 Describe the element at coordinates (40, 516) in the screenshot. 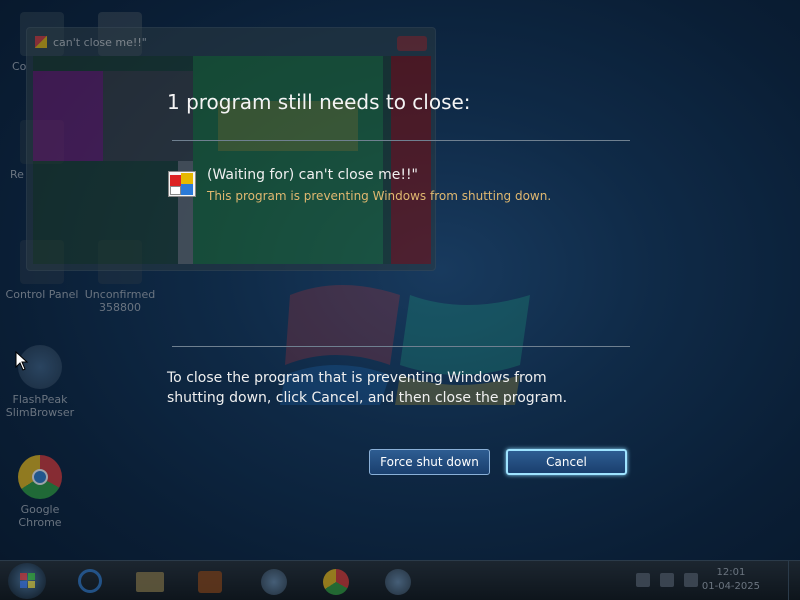

I see `desktop-icon-label: Google Chrome` at that location.